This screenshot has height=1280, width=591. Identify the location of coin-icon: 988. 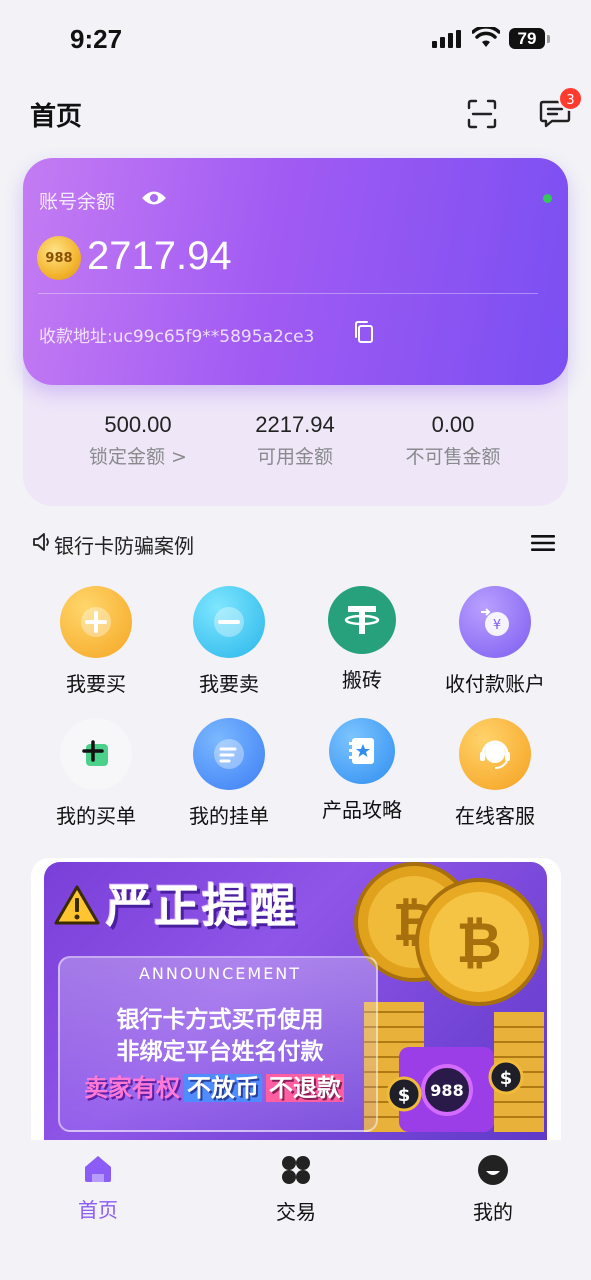
(59, 258).